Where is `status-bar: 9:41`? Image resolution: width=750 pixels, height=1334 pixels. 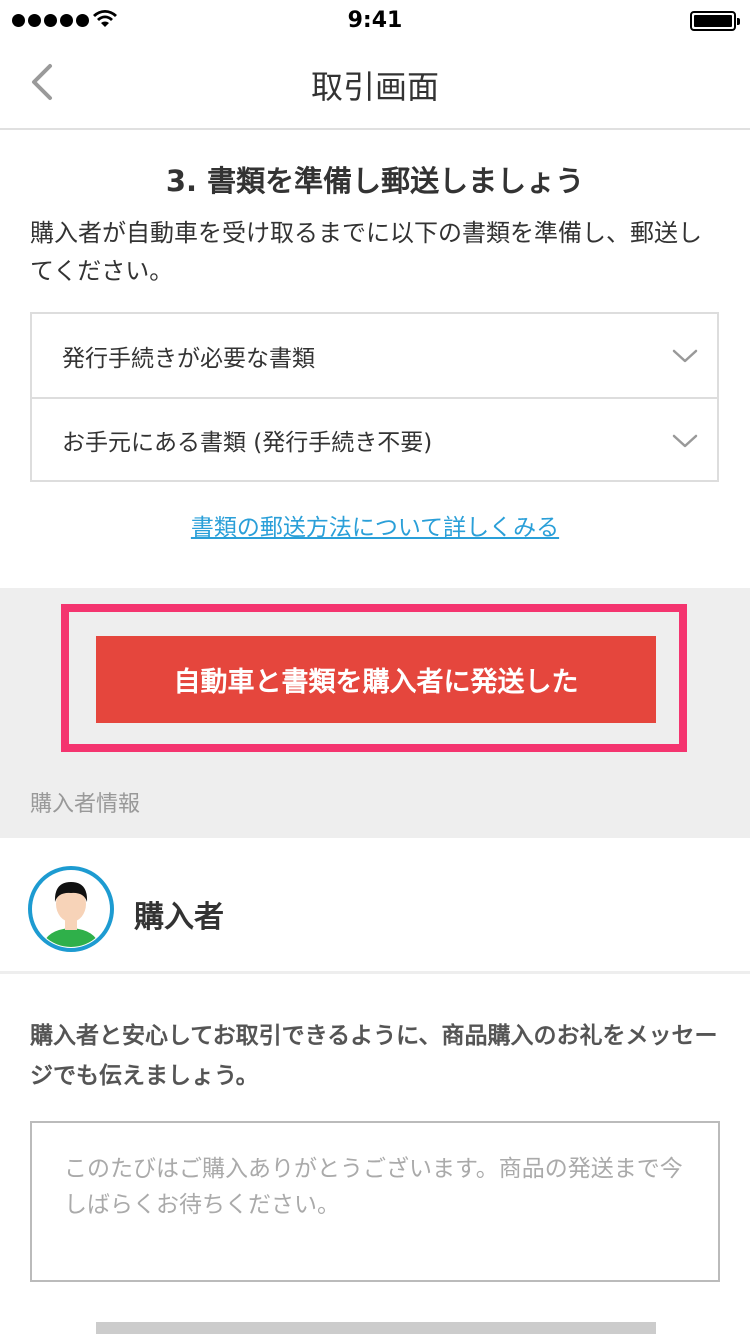
status-bar: 9:41 is located at coordinates (375, 20).